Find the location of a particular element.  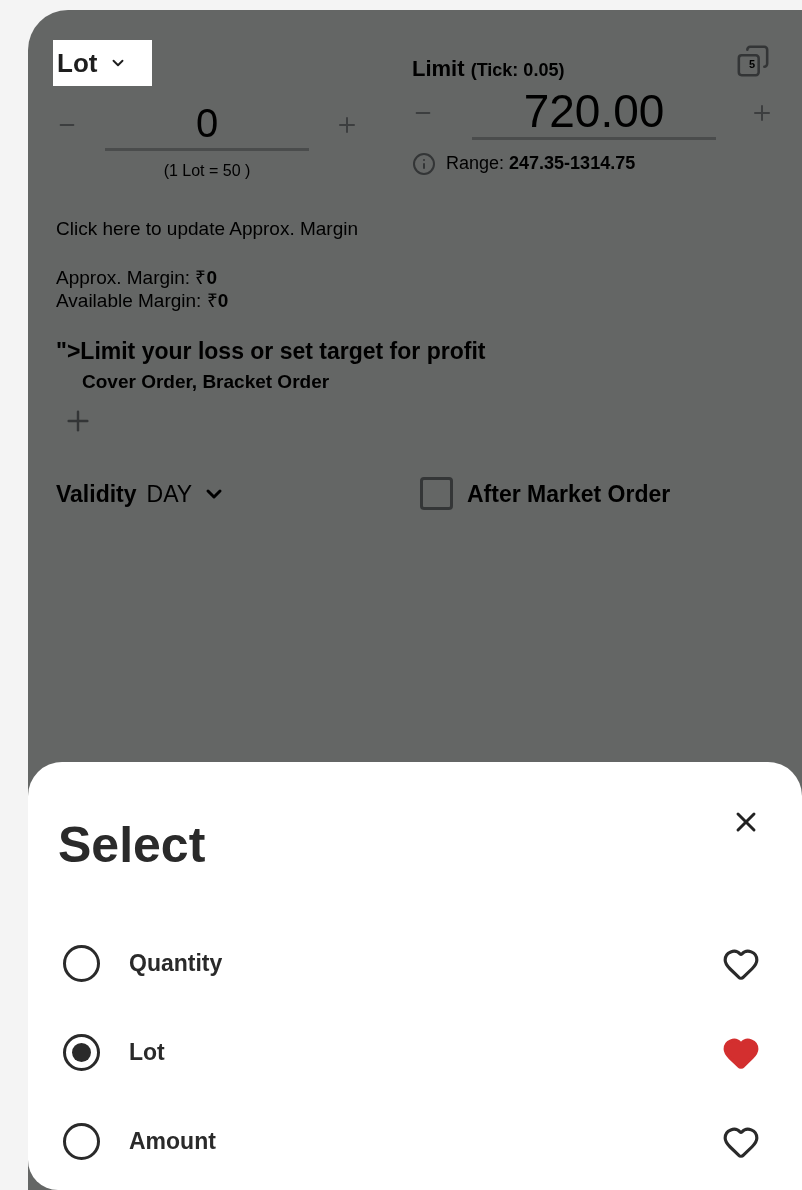

margin-text: Approx. Margin: ₹0 is located at coordinates (137, 277).